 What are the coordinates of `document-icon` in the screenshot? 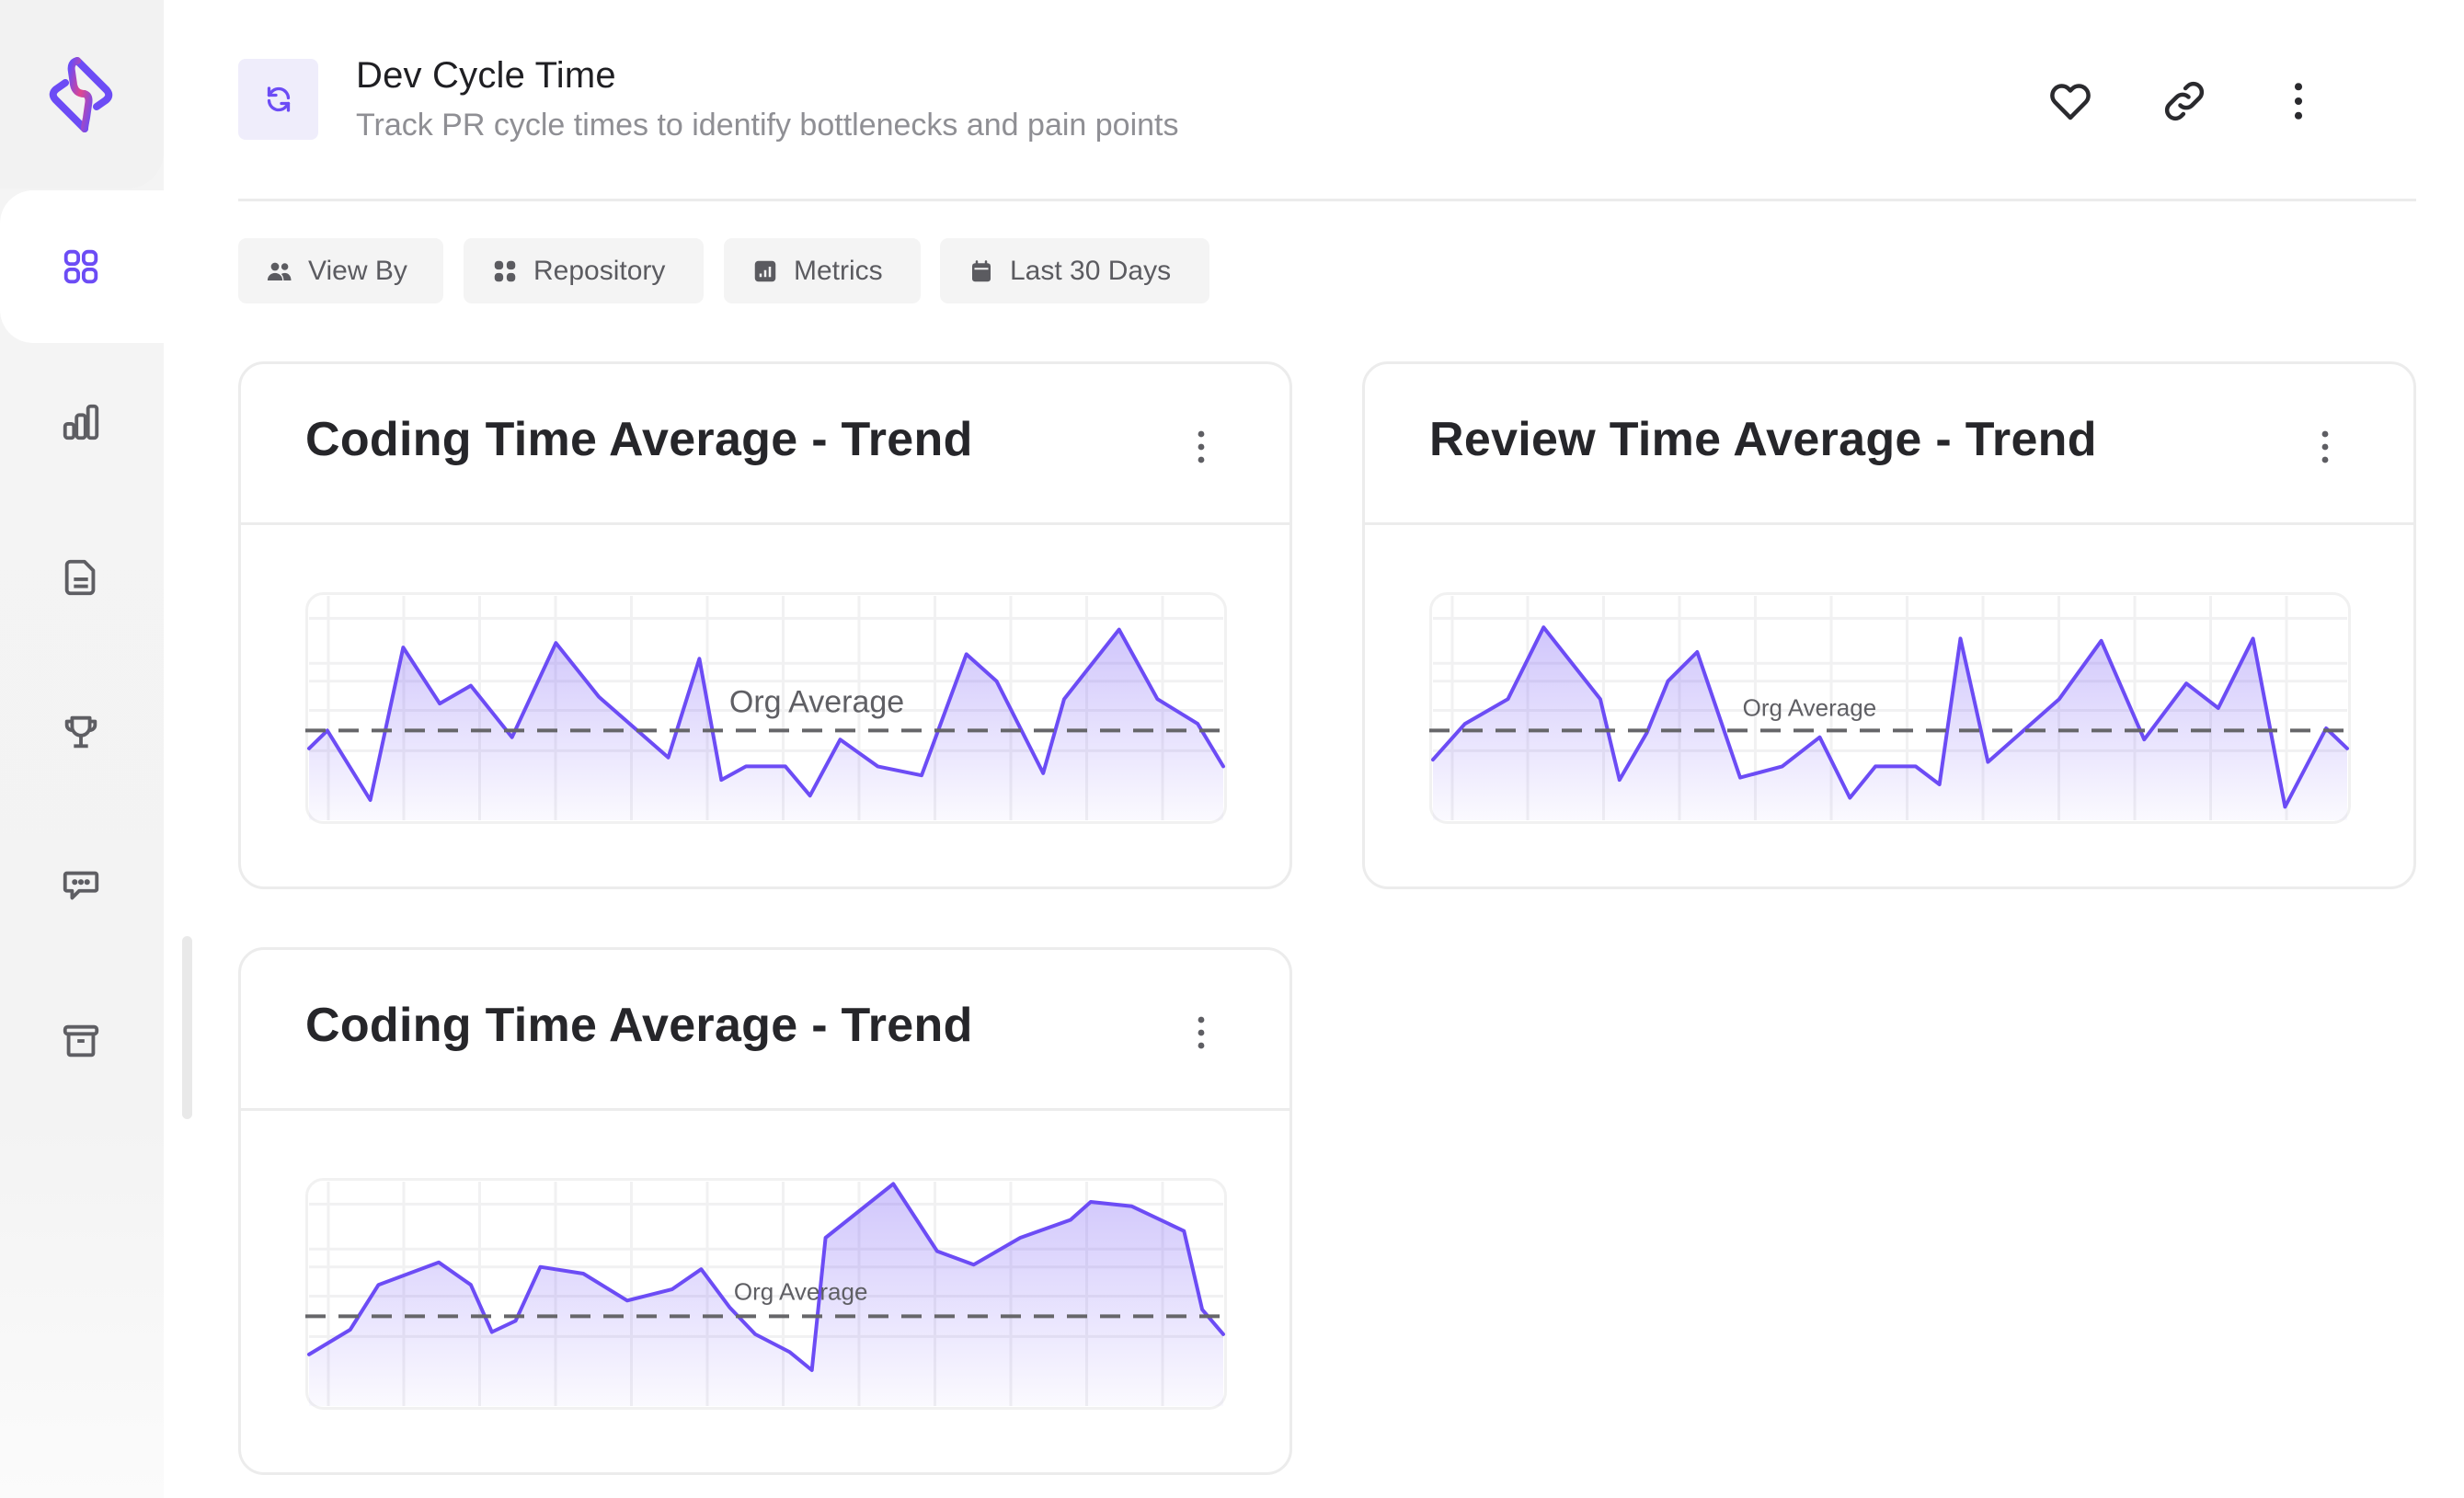 It's located at (80, 577).